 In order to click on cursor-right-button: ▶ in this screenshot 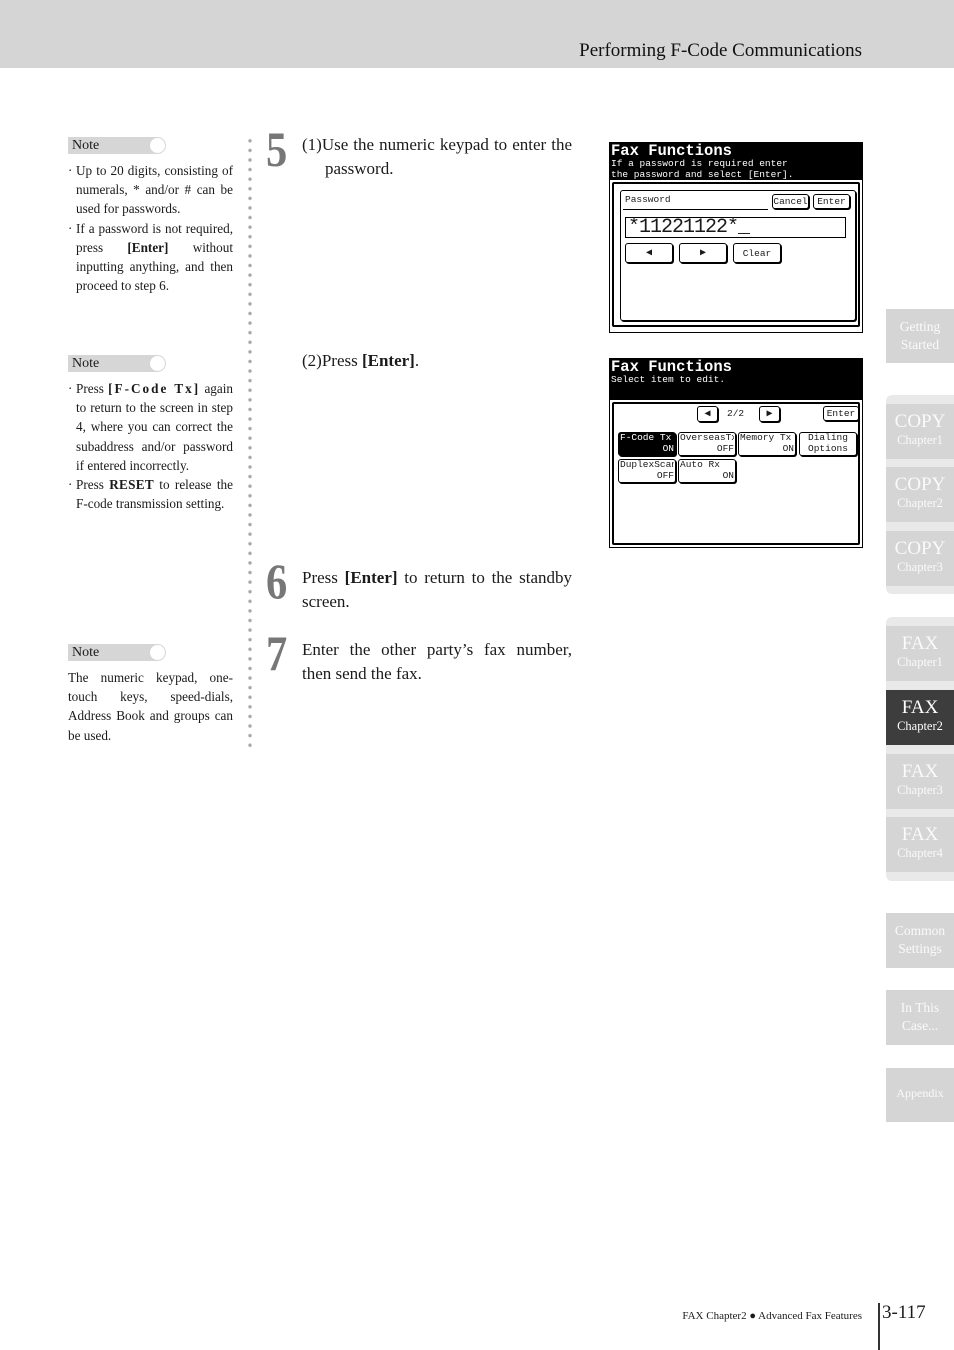, I will do `click(703, 253)`.